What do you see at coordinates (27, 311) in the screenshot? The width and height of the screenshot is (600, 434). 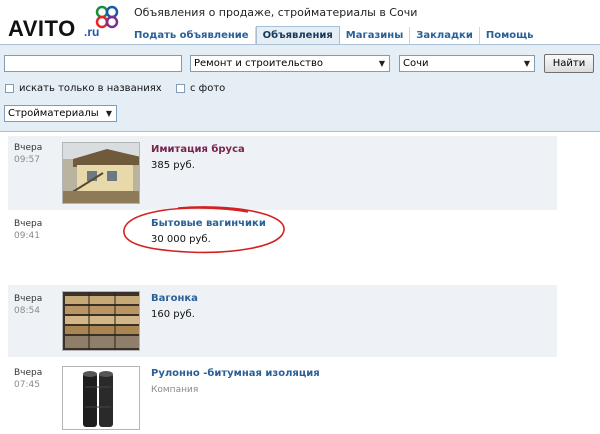 I see `listing-time: 08:54` at bounding box center [27, 311].